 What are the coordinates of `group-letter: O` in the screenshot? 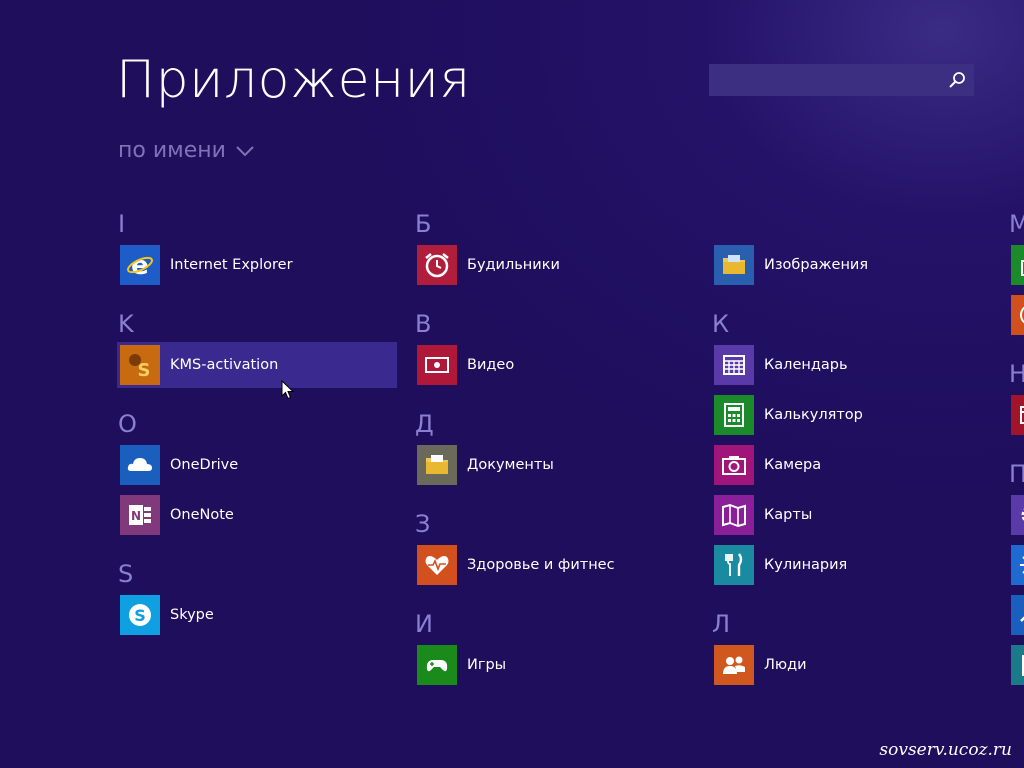 It's located at (133, 424).